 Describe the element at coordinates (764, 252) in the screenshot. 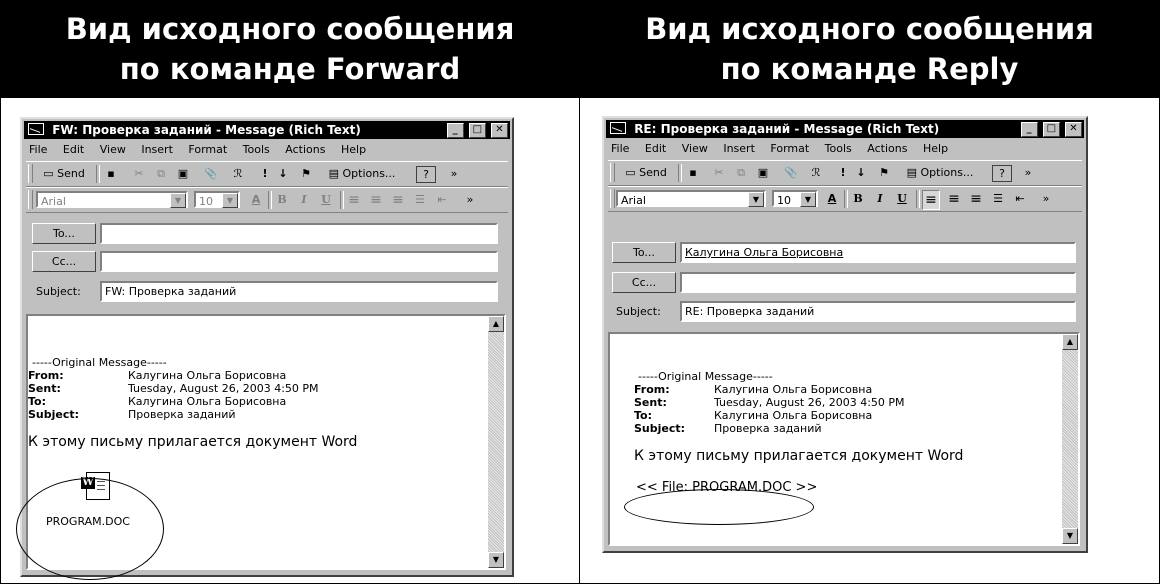

I see `to-recipient: Калугина Ольга Борисовна` at that location.